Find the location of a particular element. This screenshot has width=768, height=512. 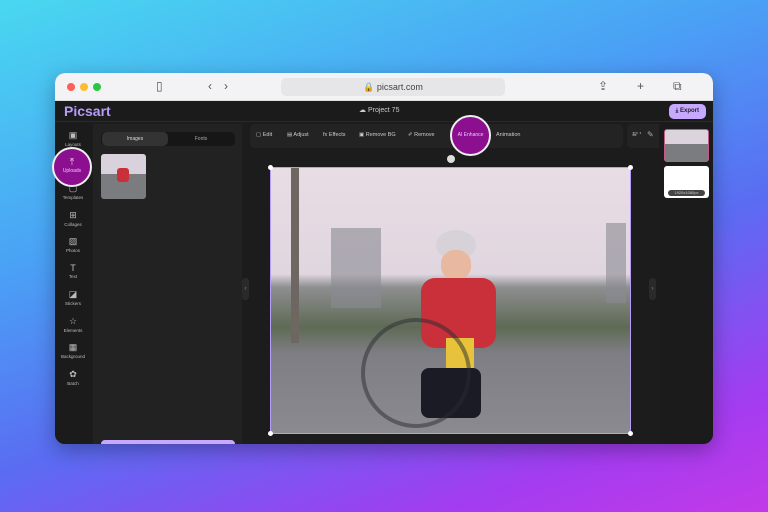

collage-icon: ⊞ is located at coordinates (73, 214).